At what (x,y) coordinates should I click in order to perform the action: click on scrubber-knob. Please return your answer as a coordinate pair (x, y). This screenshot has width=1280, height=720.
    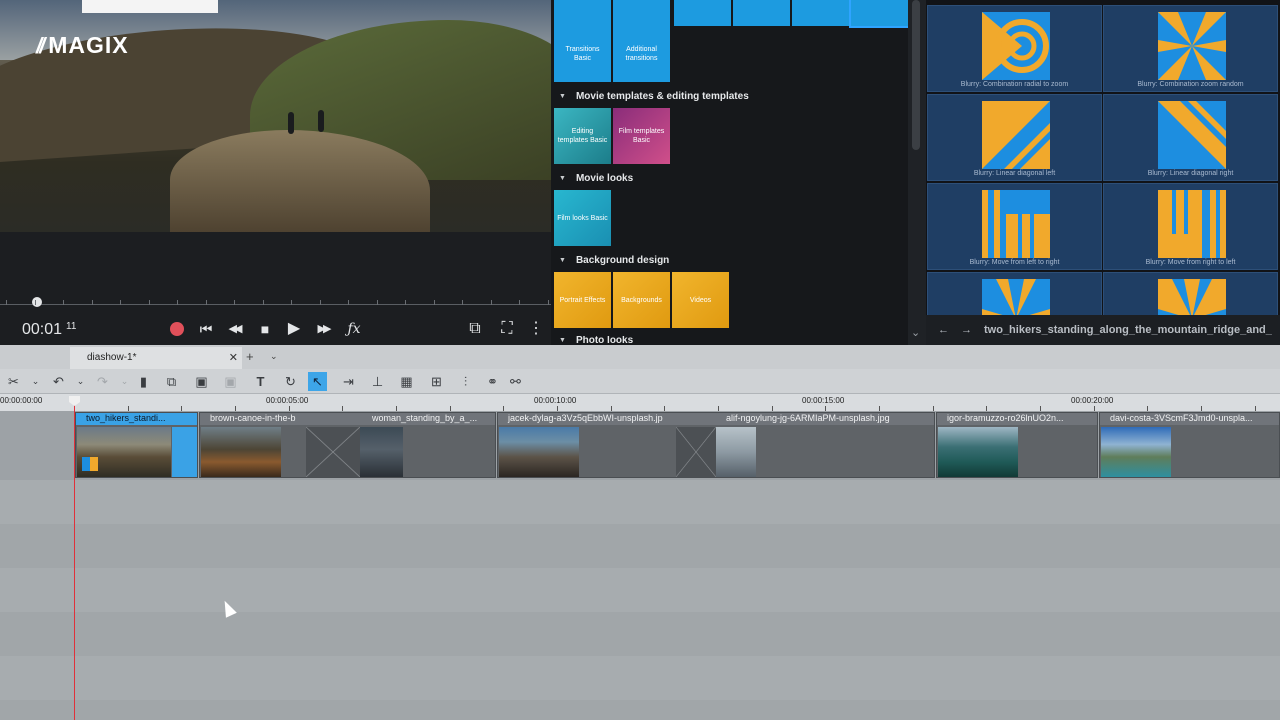
    Looking at the image, I should click on (37, 302).